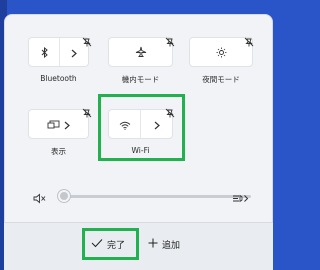 The image size is (320, 270). I want to click on airplane-mode-tile, so click(140, 52).